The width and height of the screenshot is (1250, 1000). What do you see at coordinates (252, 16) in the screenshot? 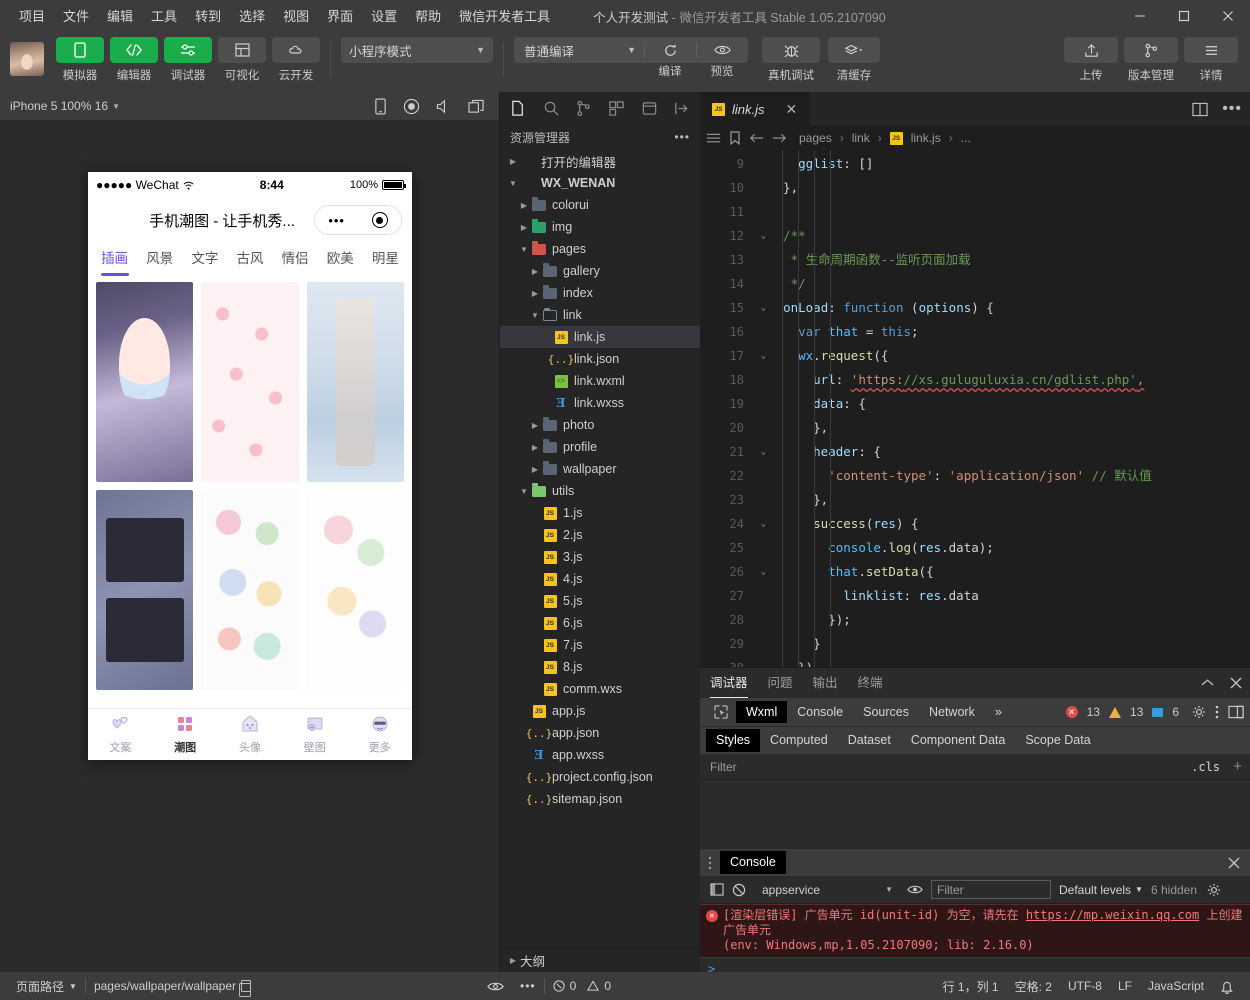
I see `menu-item-select: 选择` at bounding box center [252, 16].